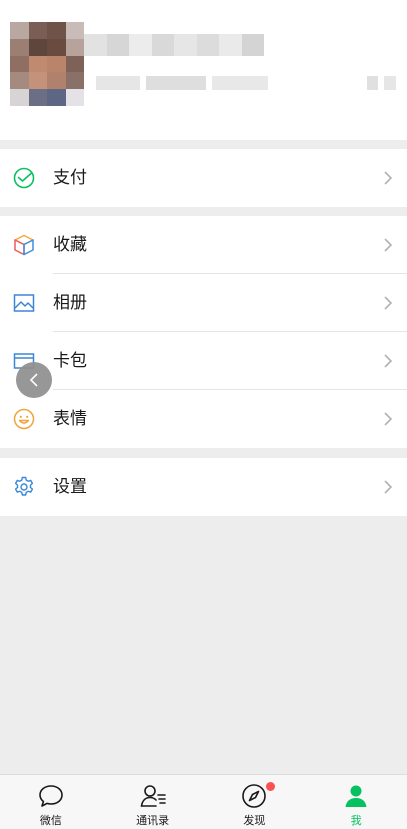 Image resolution: width=407 pixels, height=829 pixels. Describe the element at coordinates (203, 245) in the screenshot. I see `menu-item-favorites: 收藏` at that location.